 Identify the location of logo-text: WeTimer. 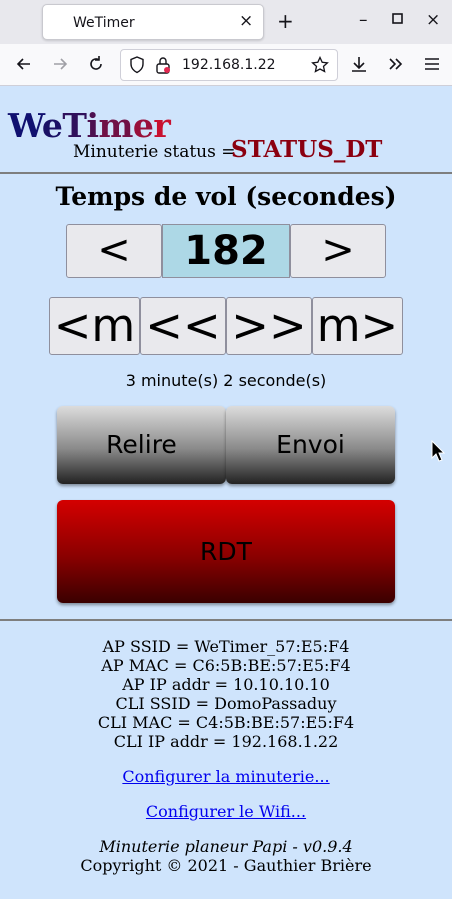
(89, 125).